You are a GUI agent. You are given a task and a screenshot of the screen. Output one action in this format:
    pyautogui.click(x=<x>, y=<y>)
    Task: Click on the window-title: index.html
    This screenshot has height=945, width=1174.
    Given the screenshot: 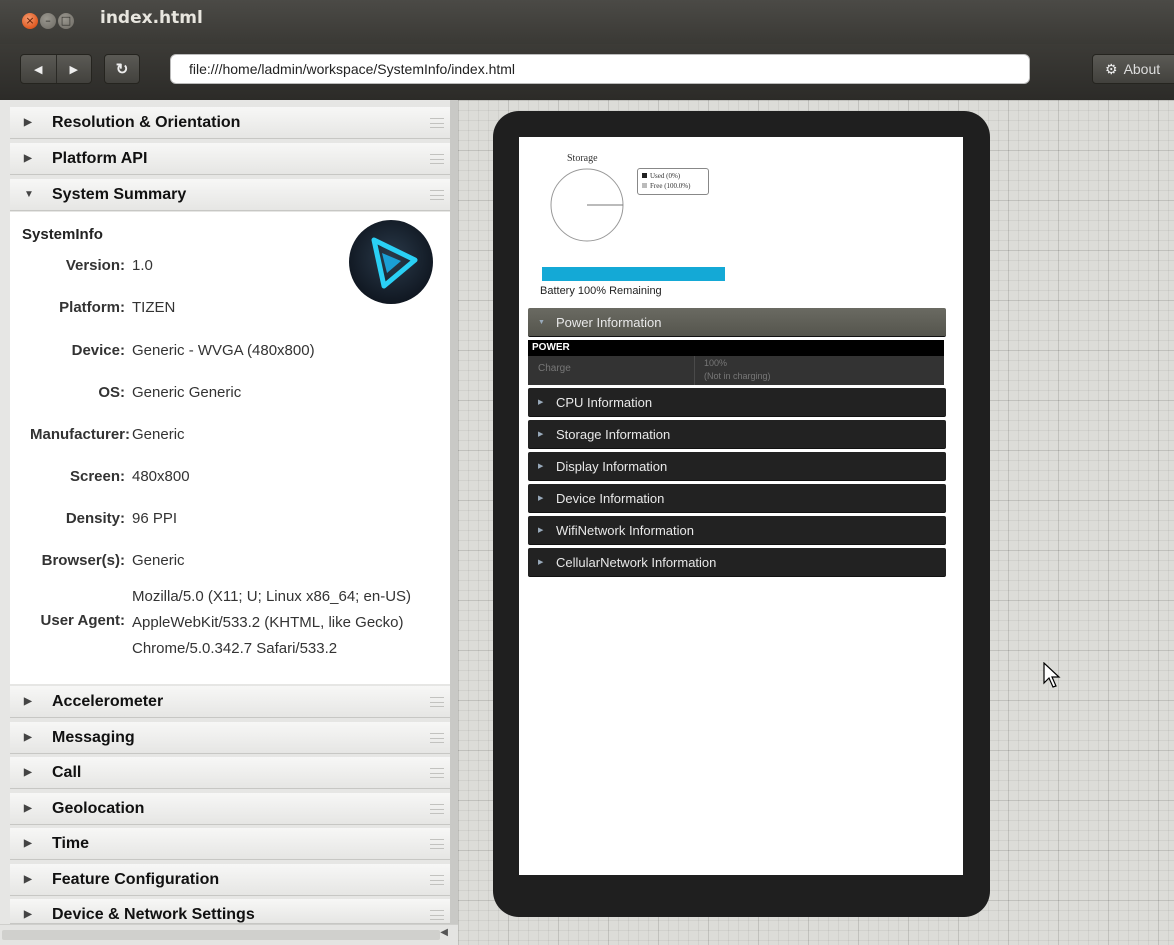 What is the action you would take?
    pyautogui.click(x=151, y=18)
    